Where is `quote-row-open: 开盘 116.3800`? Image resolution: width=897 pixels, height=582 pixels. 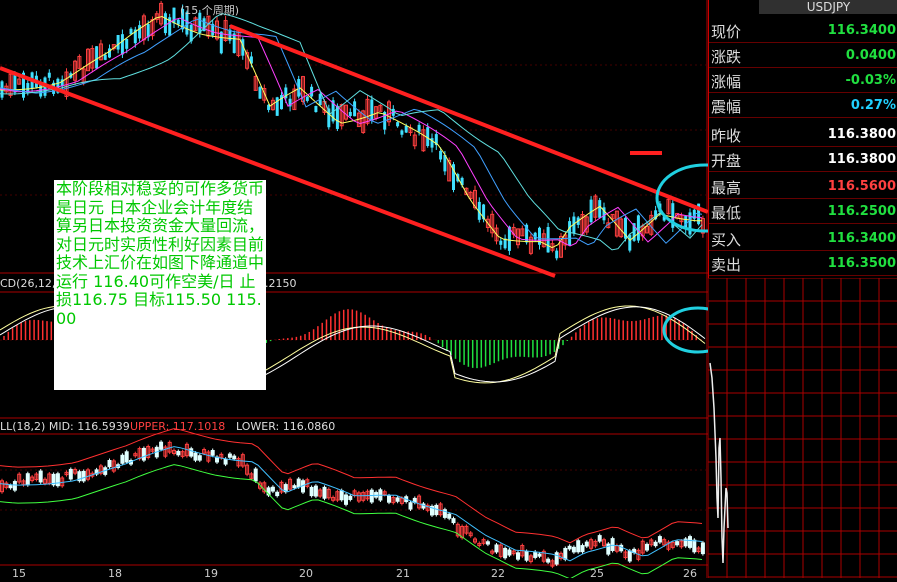
quote-row-open: 开盘 116.3800 is located at coordinates (803, 159).